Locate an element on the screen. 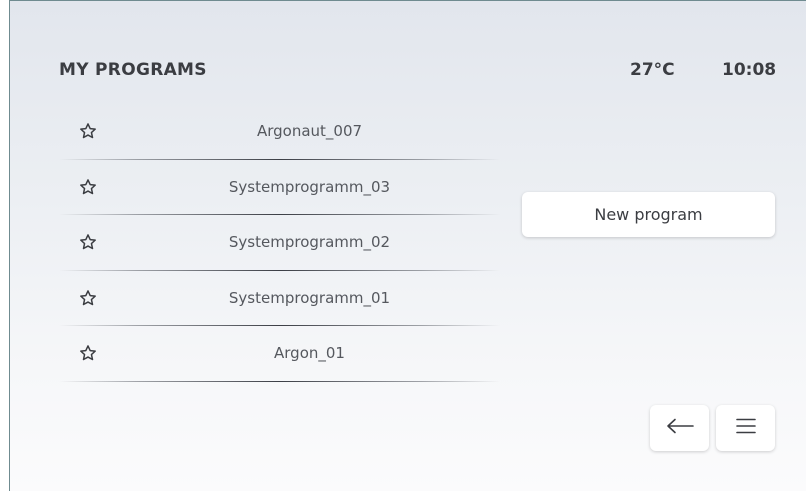  program-row-argonaut-007: Argonaut_007 is located at coordinates (279, 132).